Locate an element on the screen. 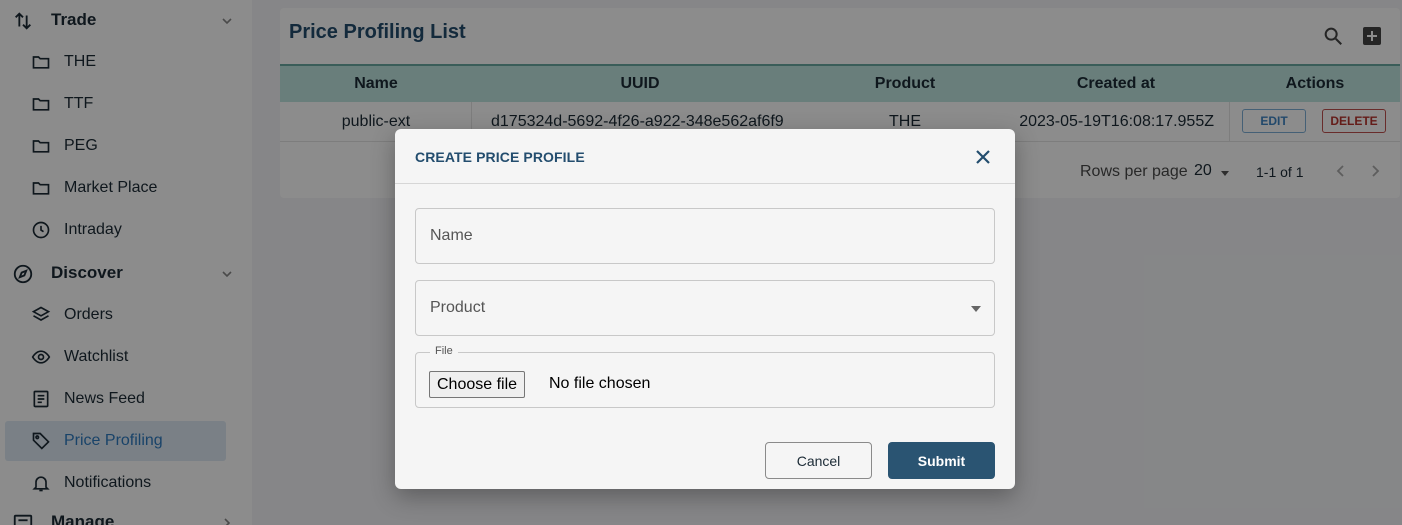 The image size is (1402, 525). choose-file-button: Choose file is located at coordinates (477, 384).